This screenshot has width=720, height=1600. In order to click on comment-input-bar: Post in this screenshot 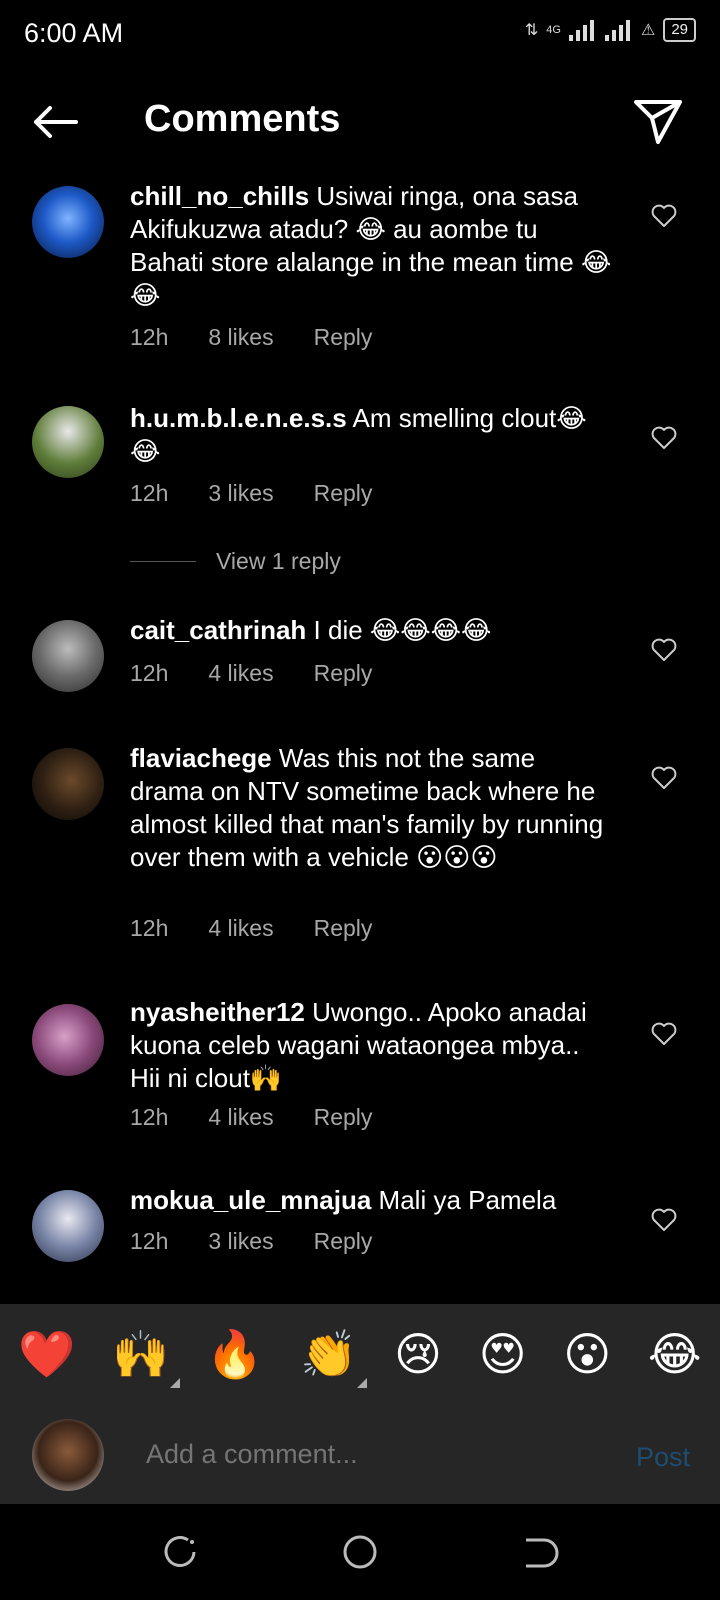, I will do `click(360, 1454)`.